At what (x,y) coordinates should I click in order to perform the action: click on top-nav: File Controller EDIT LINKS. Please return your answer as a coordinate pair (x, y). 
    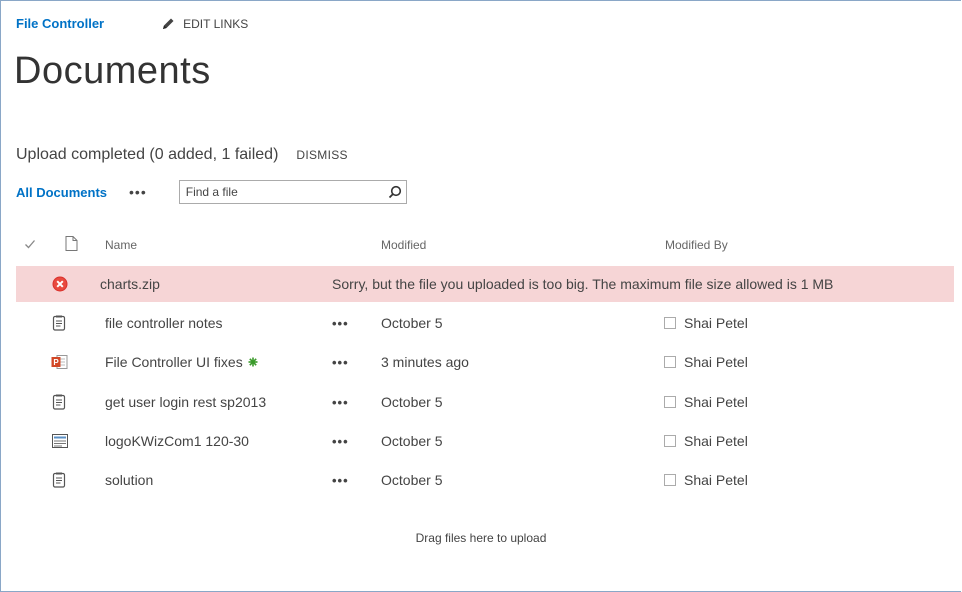
    Looking at the image, I should click on (132, 23).